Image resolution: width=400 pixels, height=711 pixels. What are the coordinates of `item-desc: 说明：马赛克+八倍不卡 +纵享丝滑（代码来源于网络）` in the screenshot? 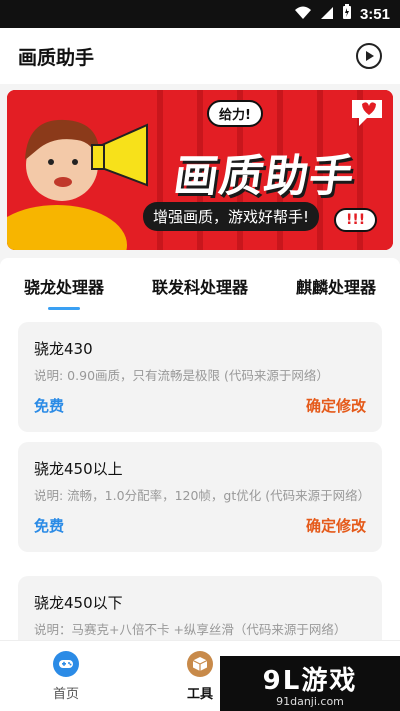 It's located at (190, 629).